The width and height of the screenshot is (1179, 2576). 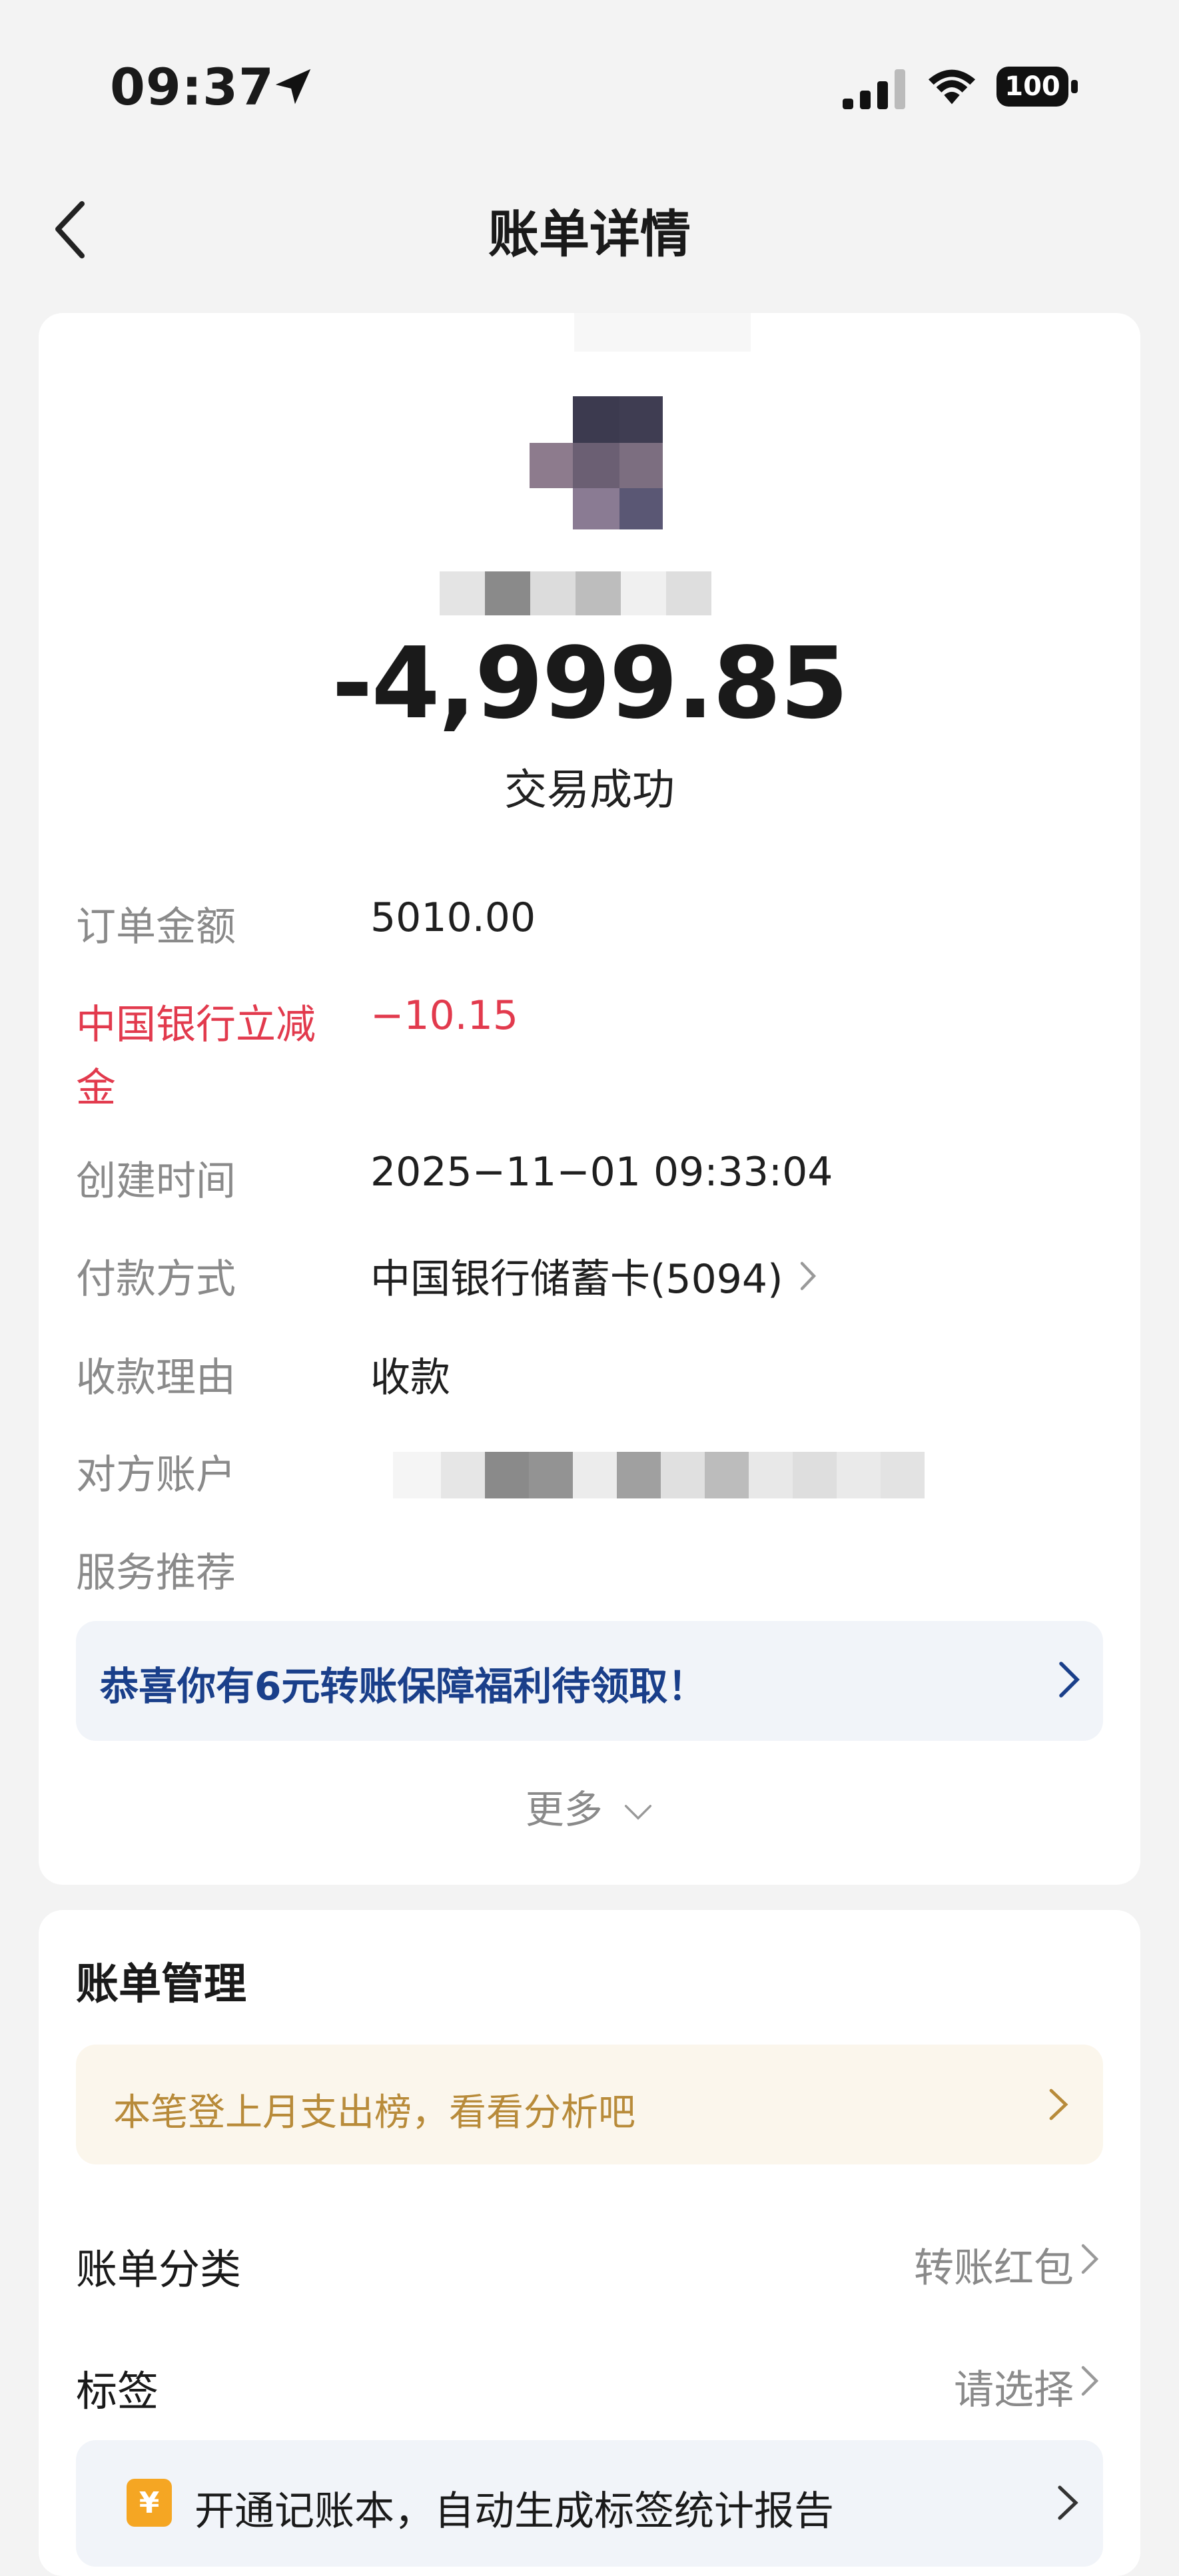 I want to click on promo-text: 恭喜你有6元转账保障福利待领取！, so click(x=404, y=1686).